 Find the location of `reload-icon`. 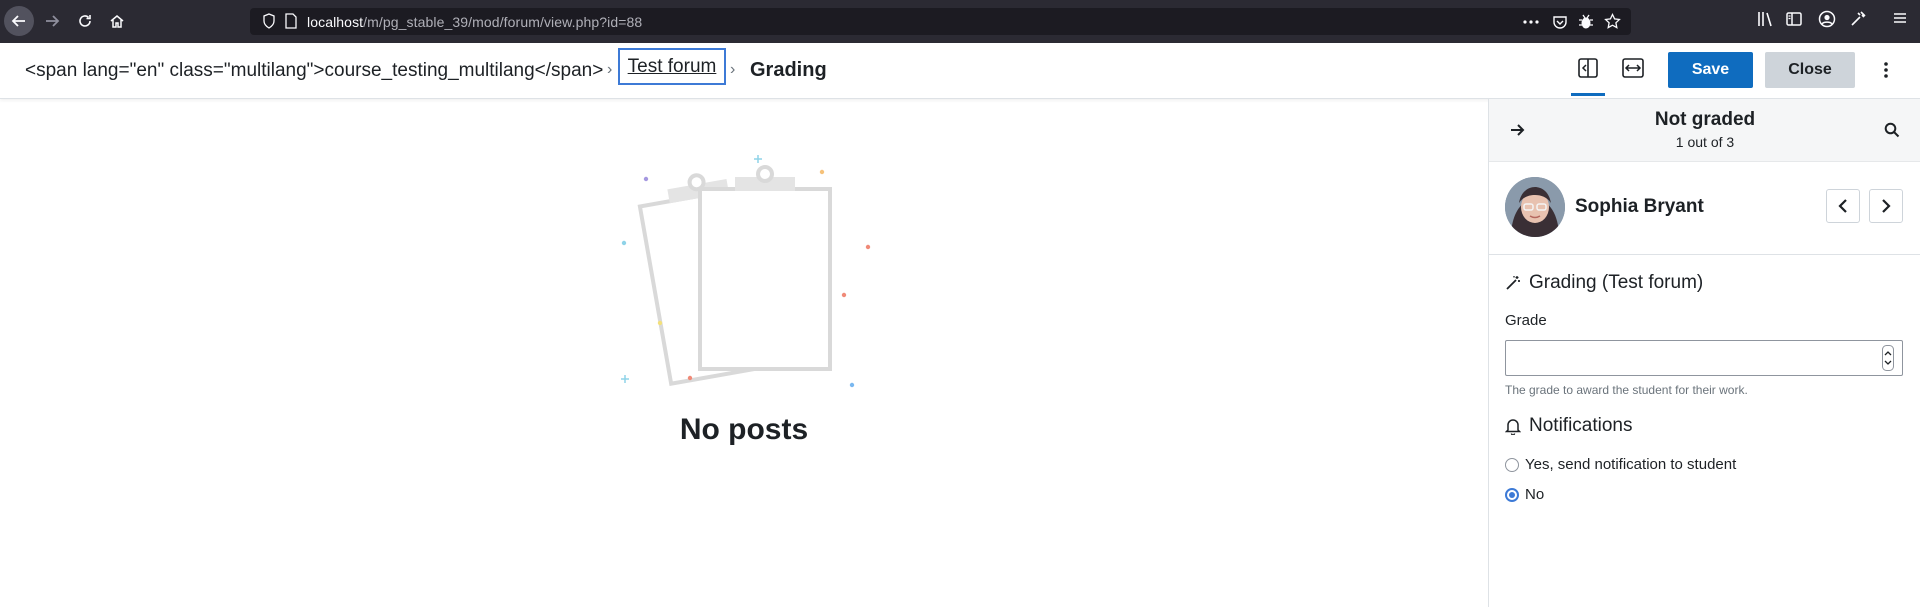

reload-icon is located at coordinates (85, 21).